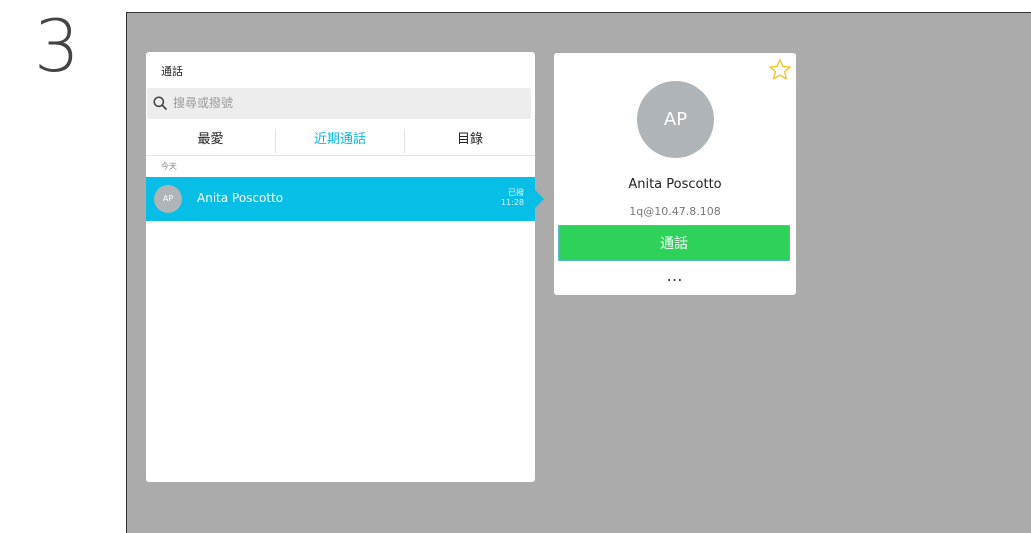  I want to click on recent-call-row: AP Anita Poscotto 已撥 11:28, so click(340, 199).